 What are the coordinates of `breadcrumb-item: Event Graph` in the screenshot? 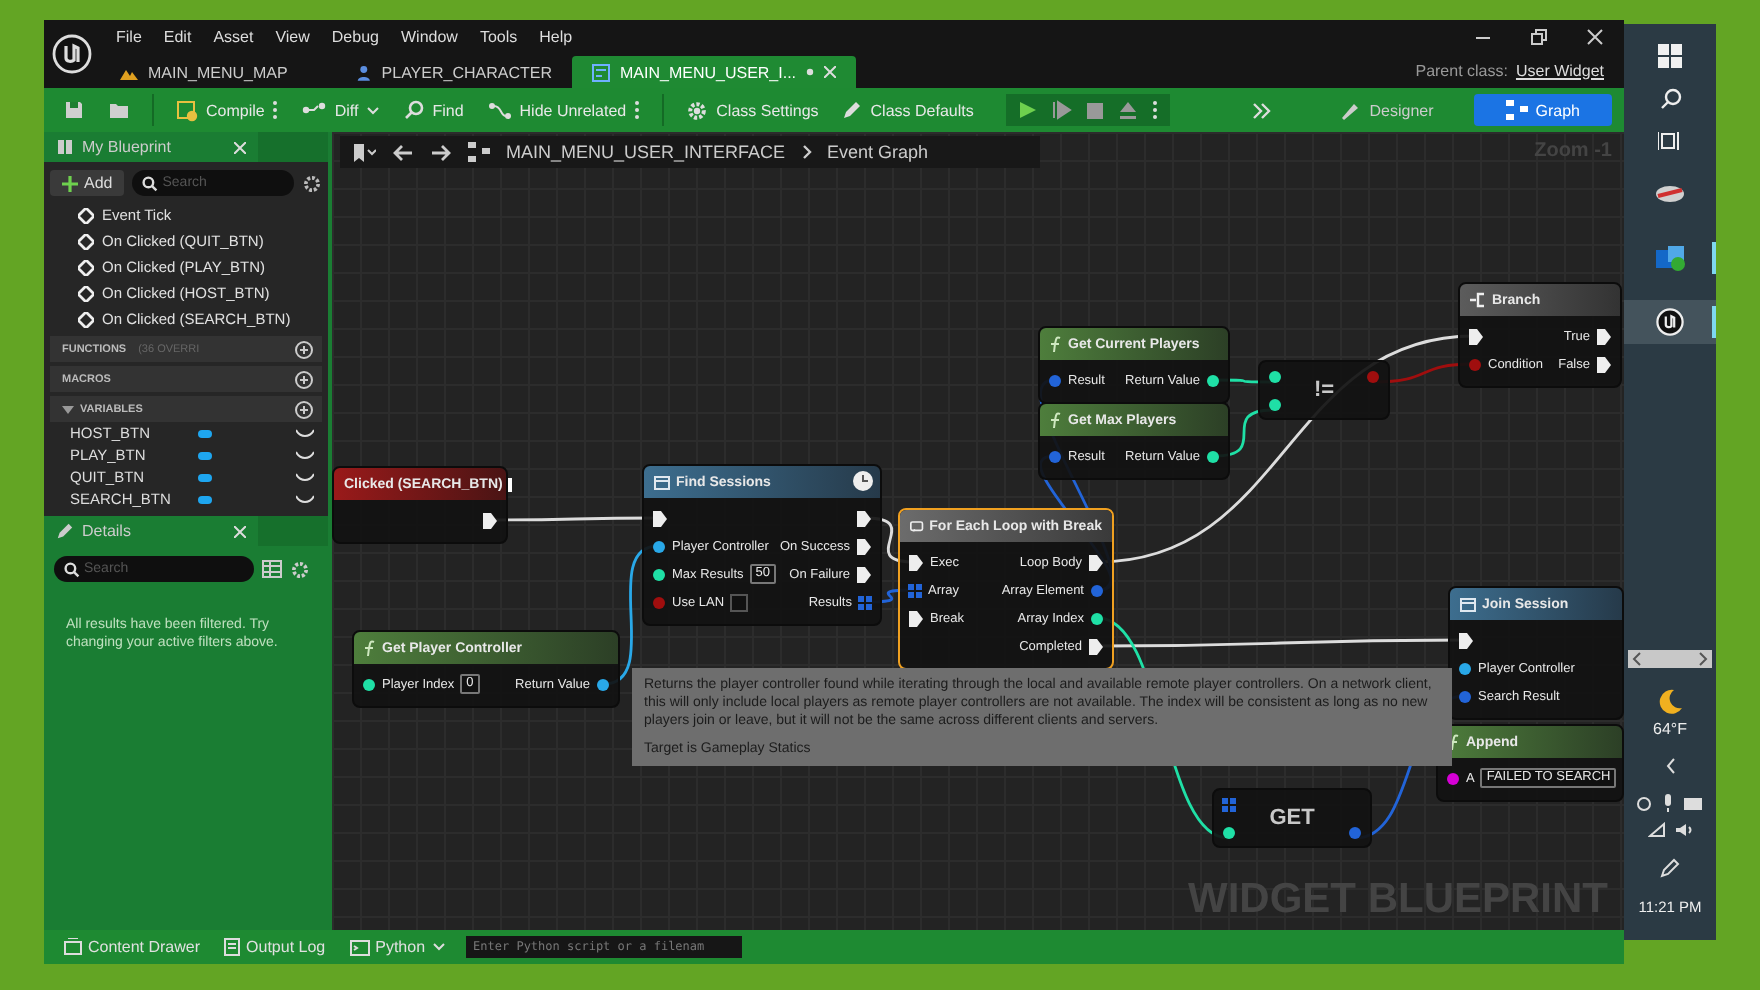 It's located at (878, 152).